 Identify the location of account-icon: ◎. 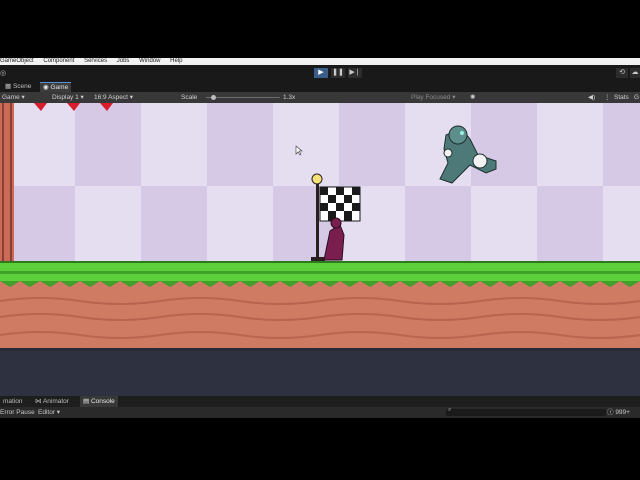
(3, 73).